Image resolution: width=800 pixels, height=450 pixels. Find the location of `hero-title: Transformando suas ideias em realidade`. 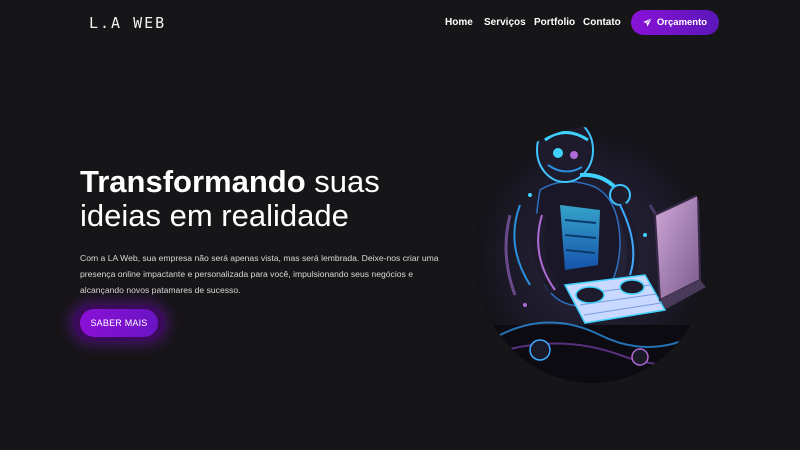

hero-title: Transformando suas ideias em realidade is located at coordinates (270, 199).